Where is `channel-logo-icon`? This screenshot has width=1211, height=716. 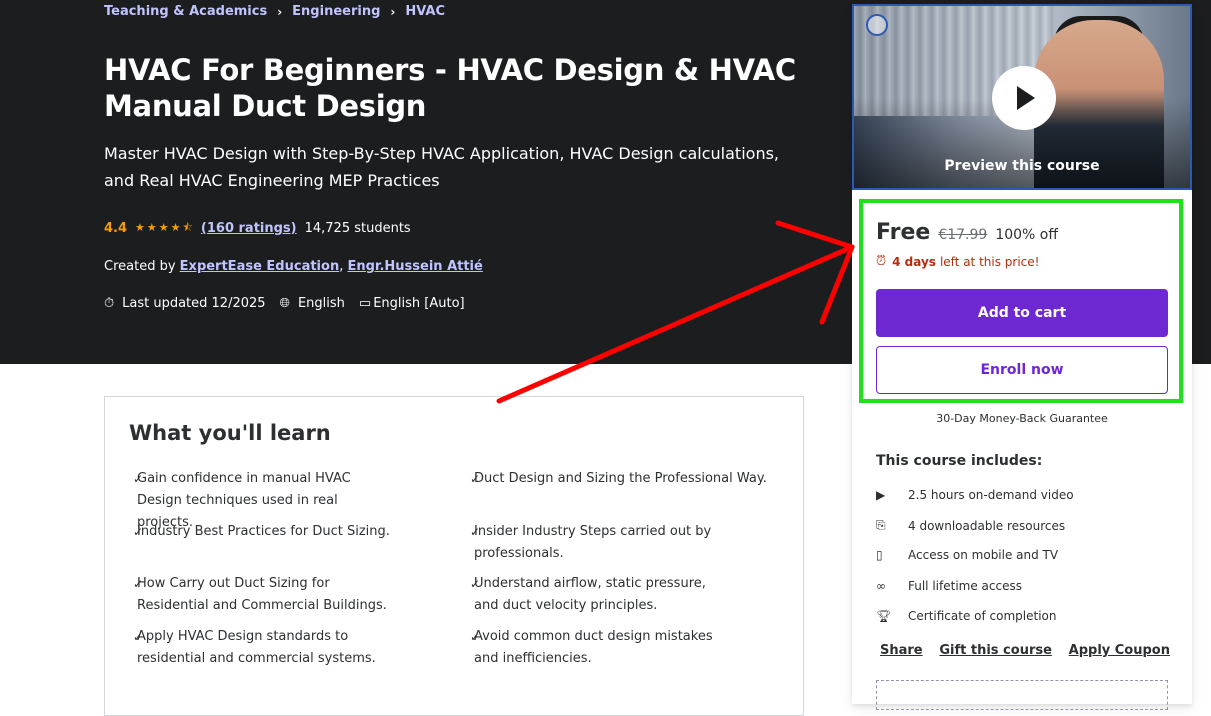
channel-logo-icon is located at coordinates (877, 25).